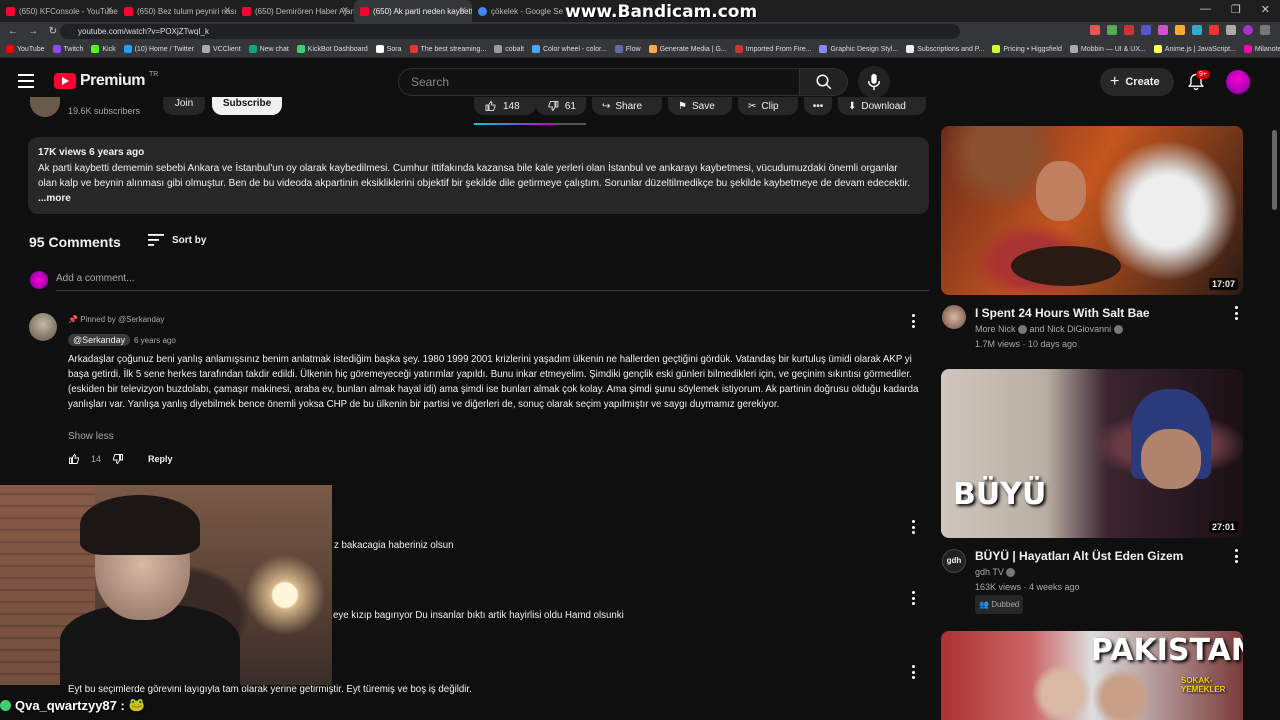 The width and height of the screenshot is (1280, 720). What do you see at coordinates (295, 11) in the screenshot?
I see `browser-tab: (650) Demirören Haber Ajansı ✕` at bounding box center [295, 11].